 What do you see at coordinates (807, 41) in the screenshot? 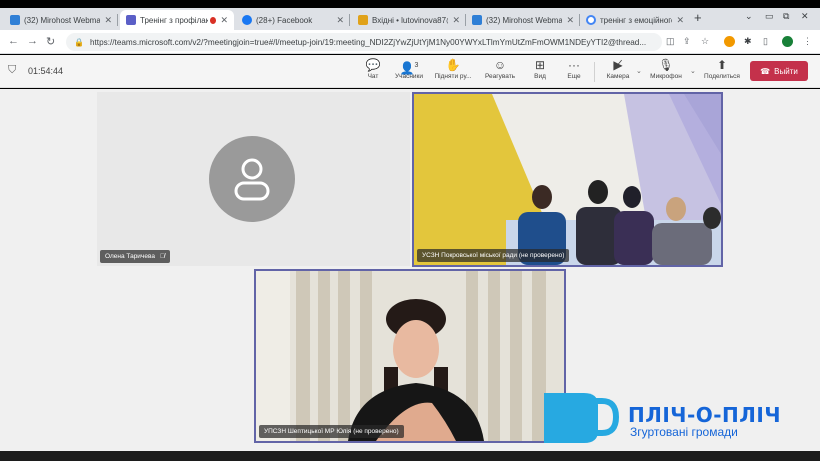
I see `menu-icon: ⋮` at bounding box center [807, 41].